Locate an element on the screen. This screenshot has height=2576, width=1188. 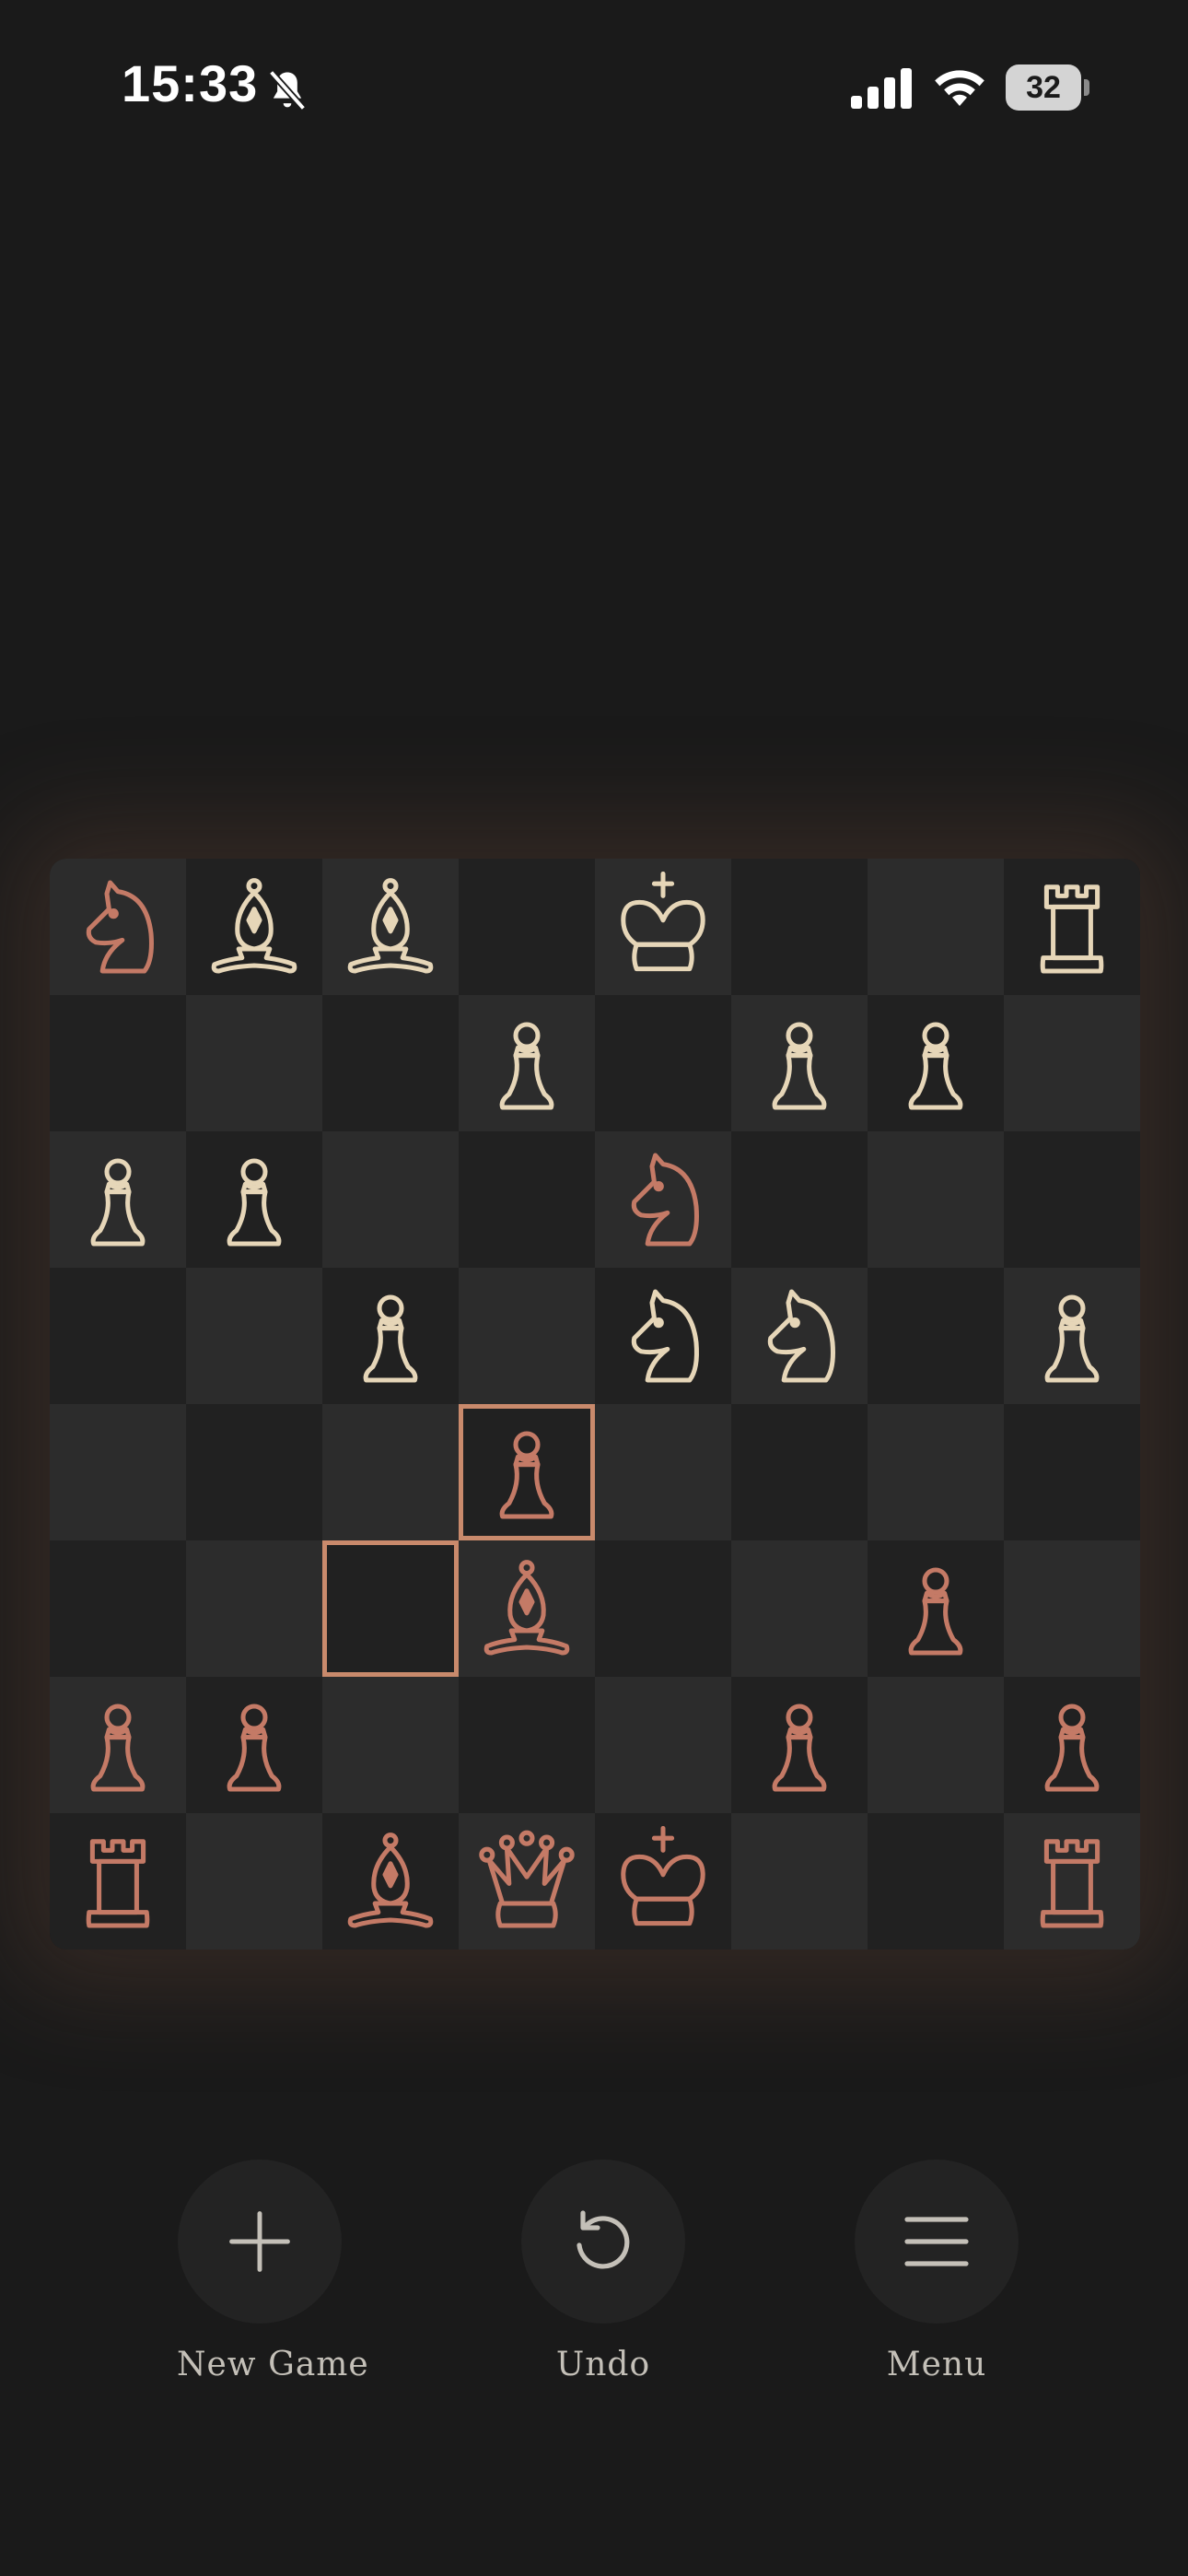
square-c1 is located at coordinates (390, 1882).